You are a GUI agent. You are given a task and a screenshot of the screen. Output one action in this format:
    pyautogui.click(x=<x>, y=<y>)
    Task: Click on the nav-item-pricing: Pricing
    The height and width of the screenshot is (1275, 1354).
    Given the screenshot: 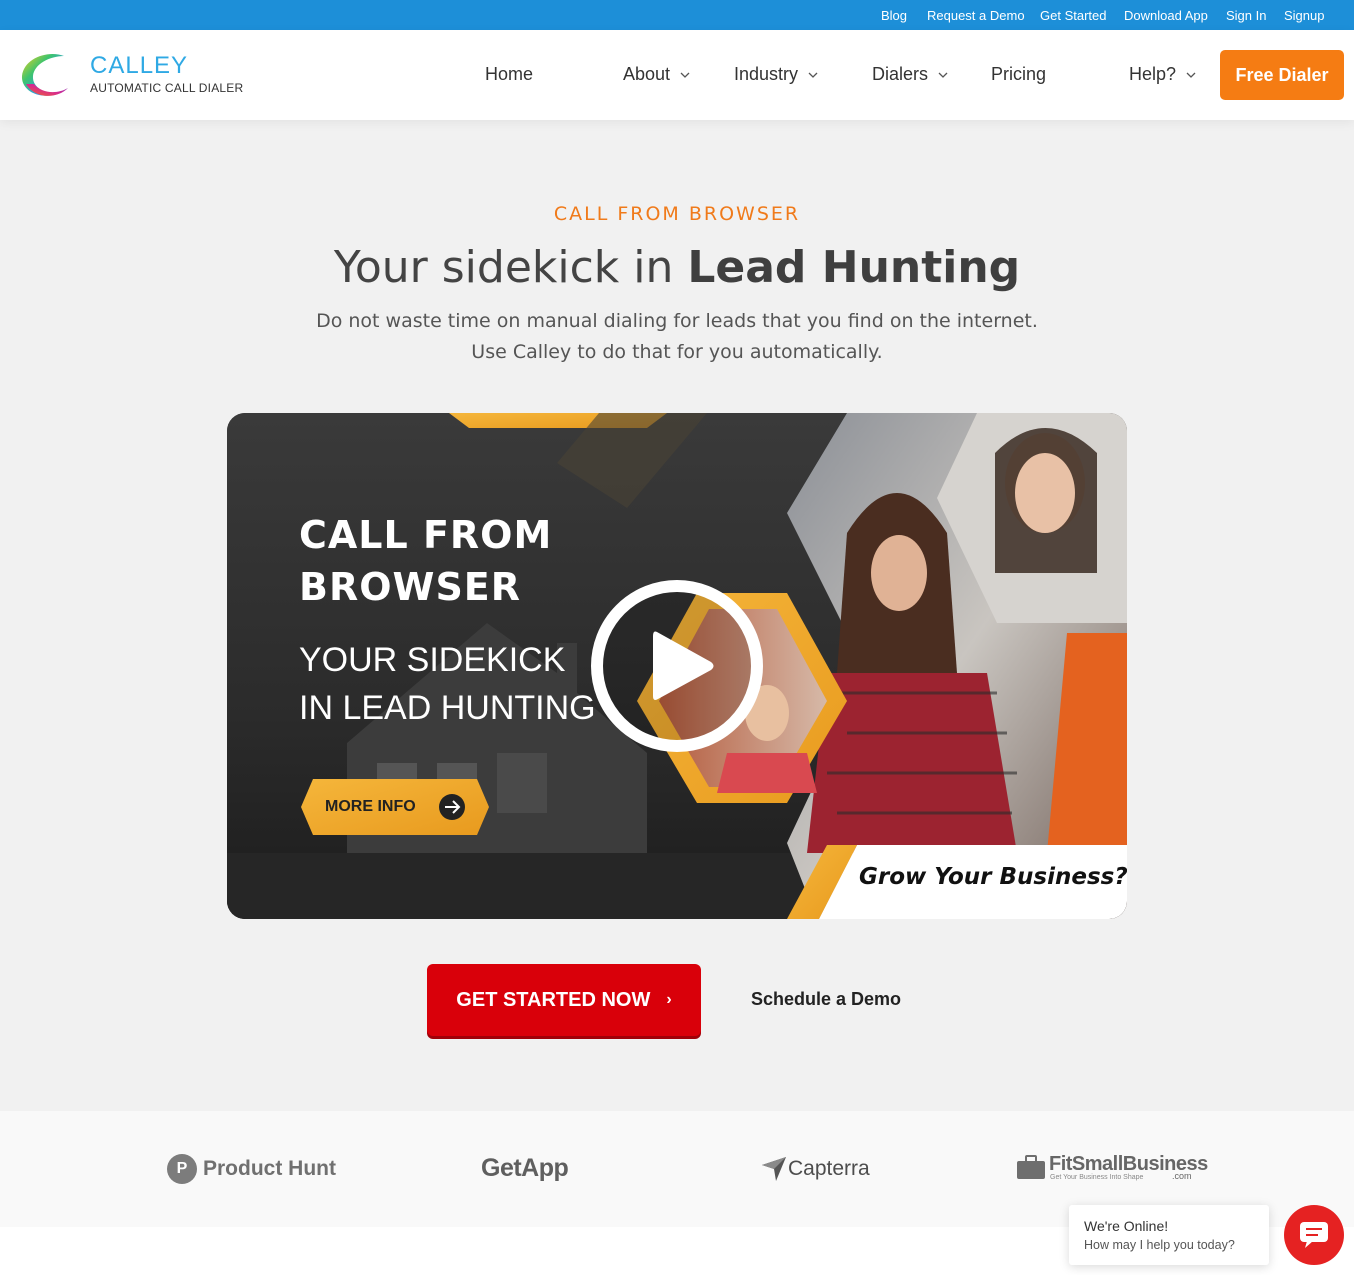 What is the action you would take?
    pyautogui.click(x=1018, y=74)
    